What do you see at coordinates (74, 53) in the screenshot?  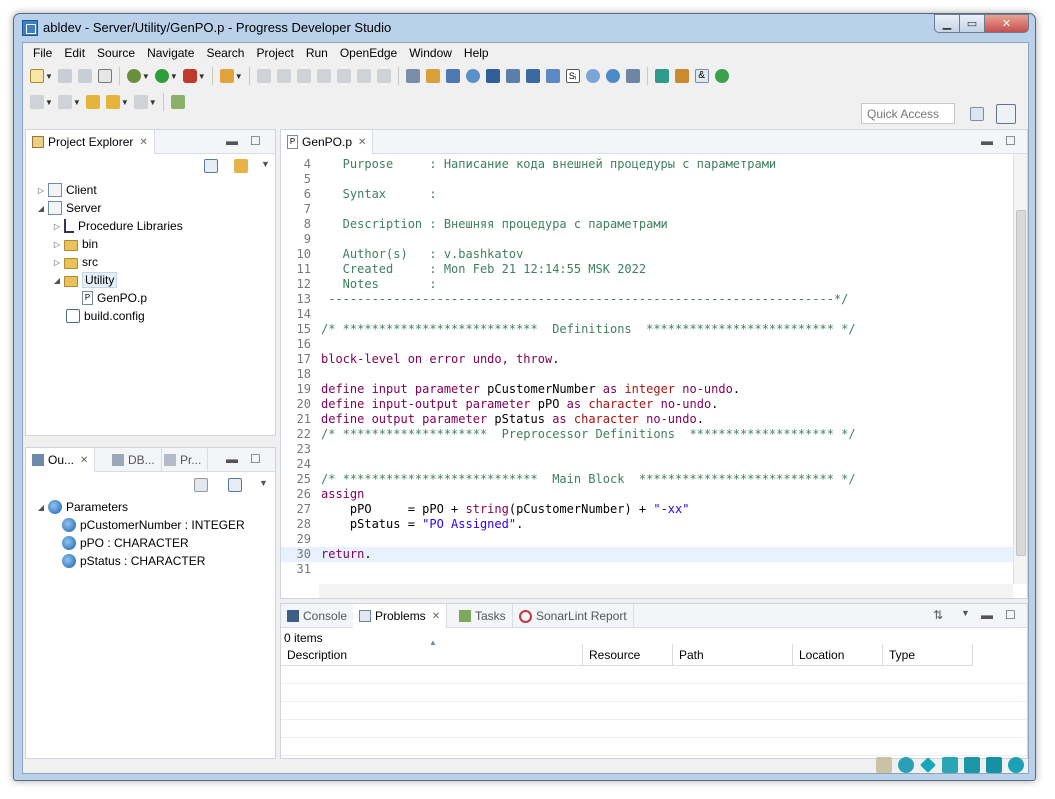 I see `menu-edit: Edit` at bounding box center [74, 53].